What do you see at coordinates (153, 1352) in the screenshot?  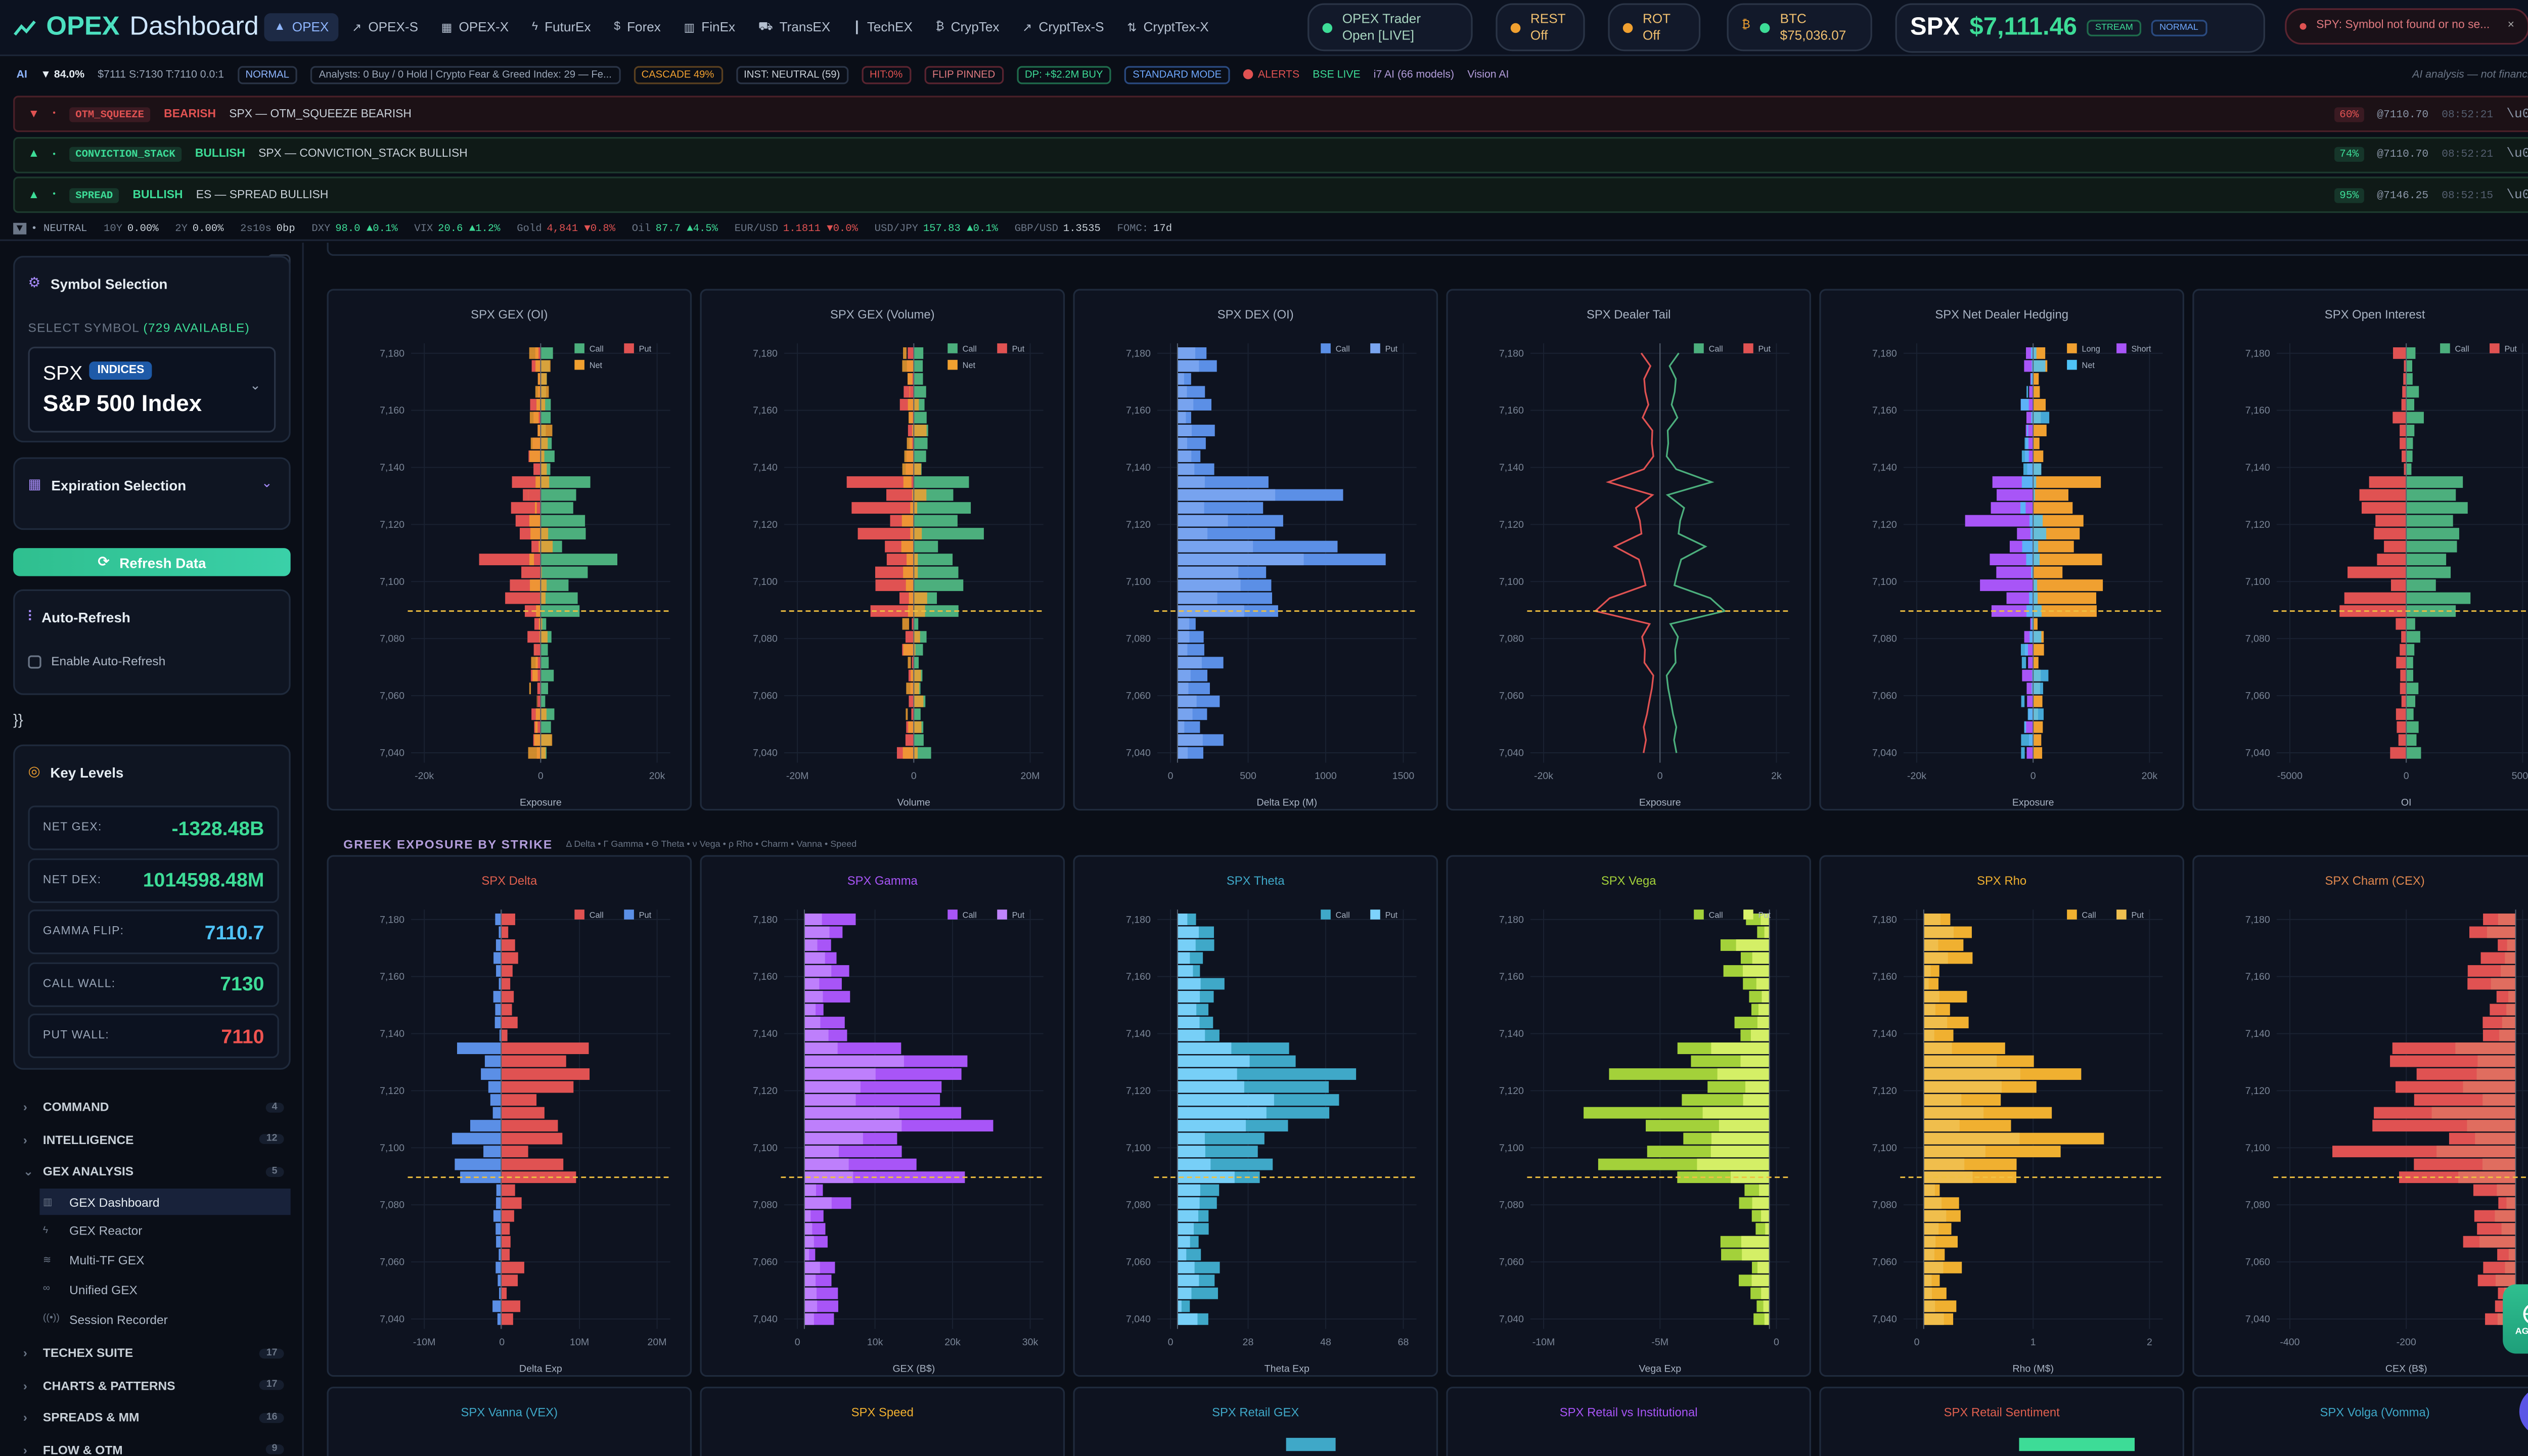 I see `nav-section: › TECHEX SUITE 17` at bounding box center [153, 1352].